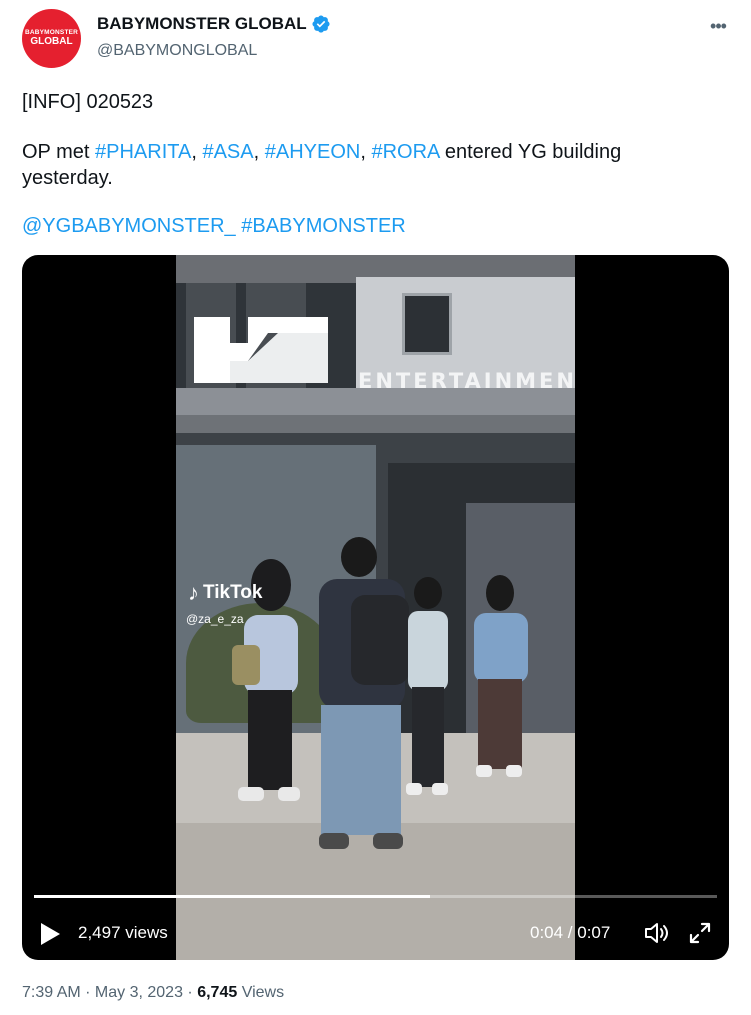  What do you see at coordinates (58, 152) in the screenshot?
I see `tweet-text: OP met` at bounding box center [58, 152].